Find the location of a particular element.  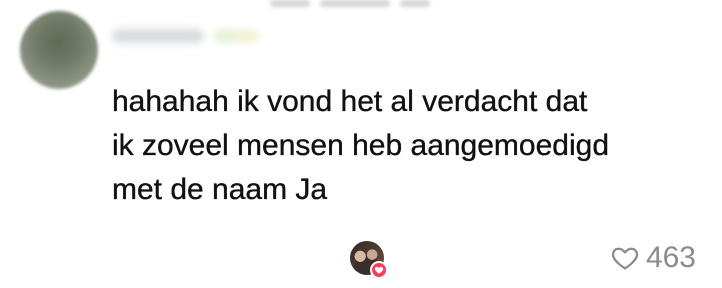

user-avatar is located at coordinates (59, 50).